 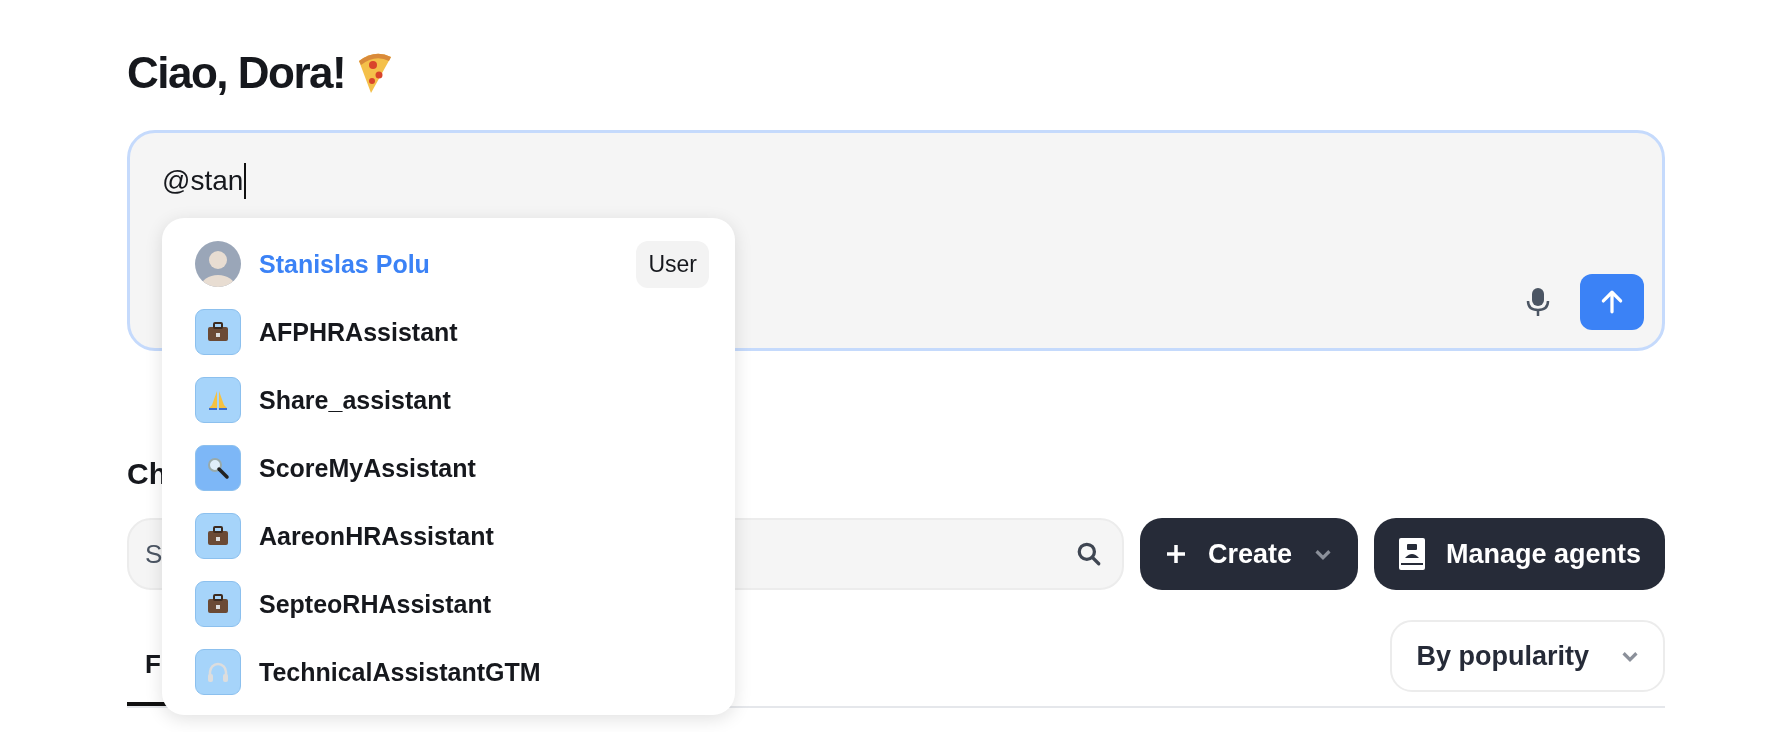 I want to click on search-icon, so click(x=1088, y=554).